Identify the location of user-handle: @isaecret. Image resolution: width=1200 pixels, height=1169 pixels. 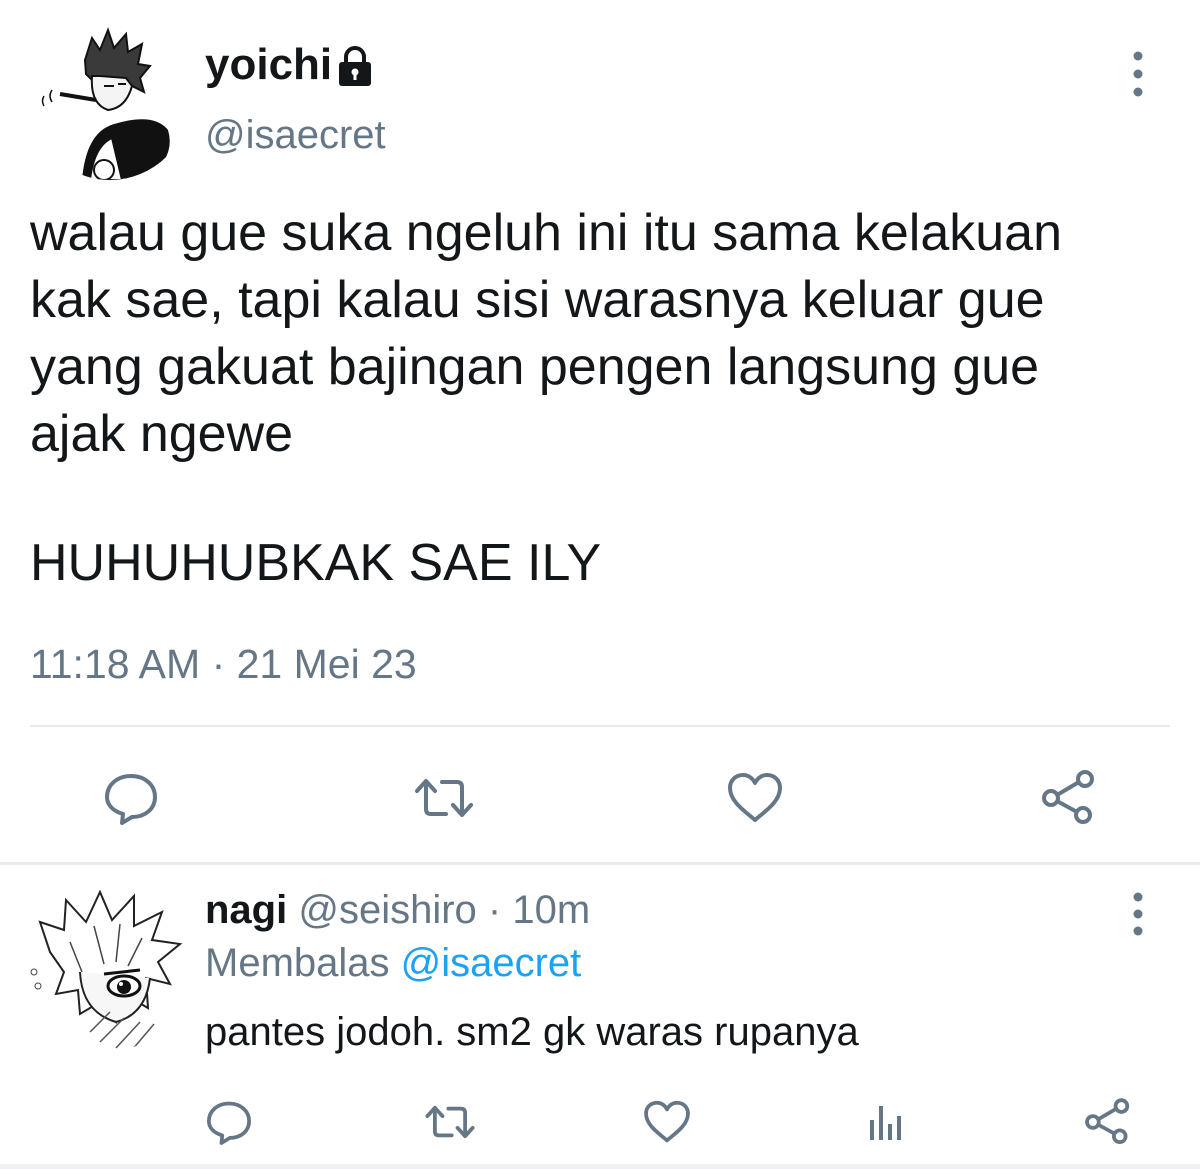
(295, 135).